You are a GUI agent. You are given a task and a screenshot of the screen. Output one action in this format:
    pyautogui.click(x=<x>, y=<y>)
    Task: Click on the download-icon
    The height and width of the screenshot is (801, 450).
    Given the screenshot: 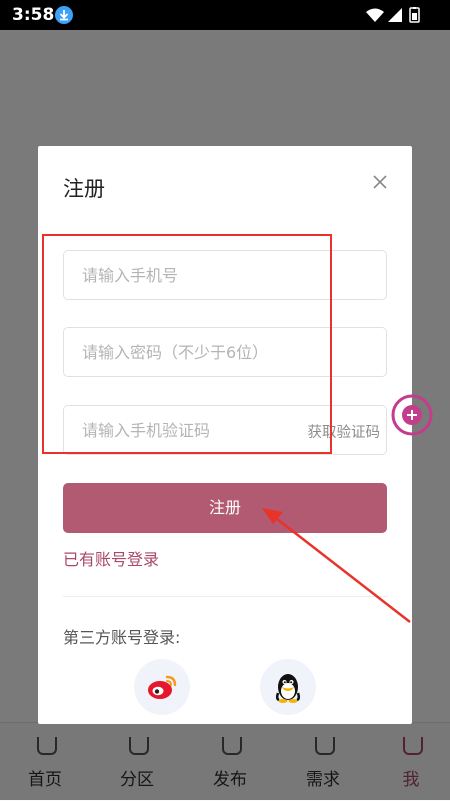 What is the action you would take?
    pyautogui.click(x=64, y=15)
    